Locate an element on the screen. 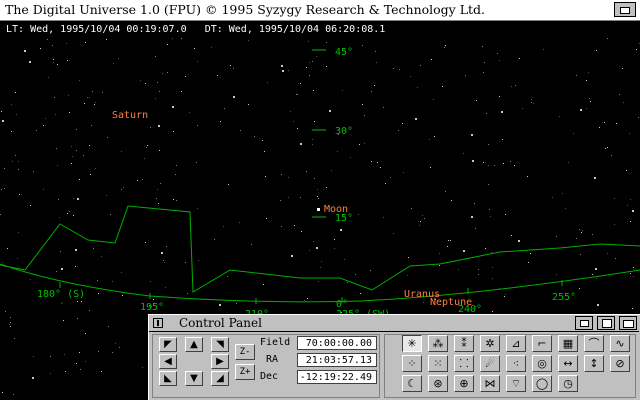 The width and height of the screenshot is (640, 400). planet-disc-icon: ⊛ is located at coordinates (438, 383).